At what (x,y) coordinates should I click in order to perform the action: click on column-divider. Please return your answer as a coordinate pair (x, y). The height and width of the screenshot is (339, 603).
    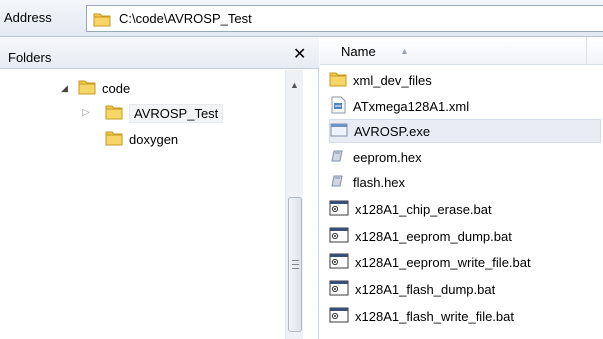
    Looking at the image, I should click on (586, 51).